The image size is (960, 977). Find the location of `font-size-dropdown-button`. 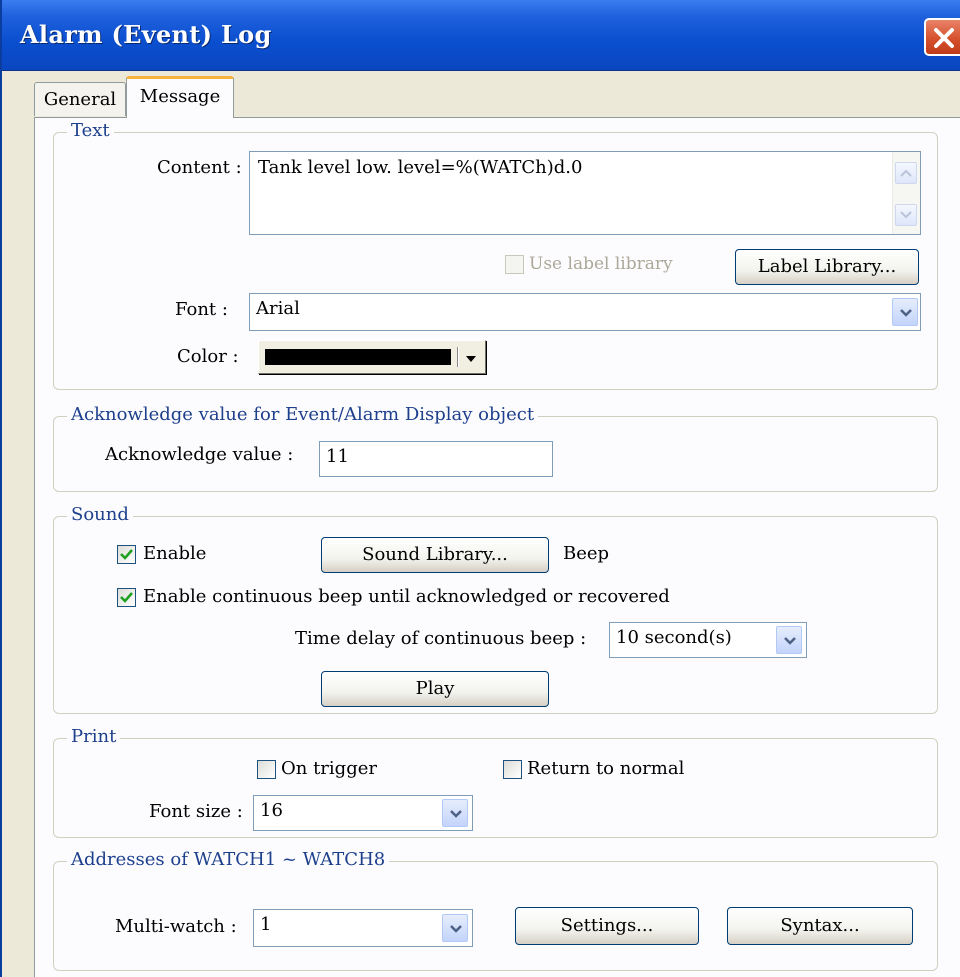

font-size-dropdown-button is located at coordinates (455, 813).